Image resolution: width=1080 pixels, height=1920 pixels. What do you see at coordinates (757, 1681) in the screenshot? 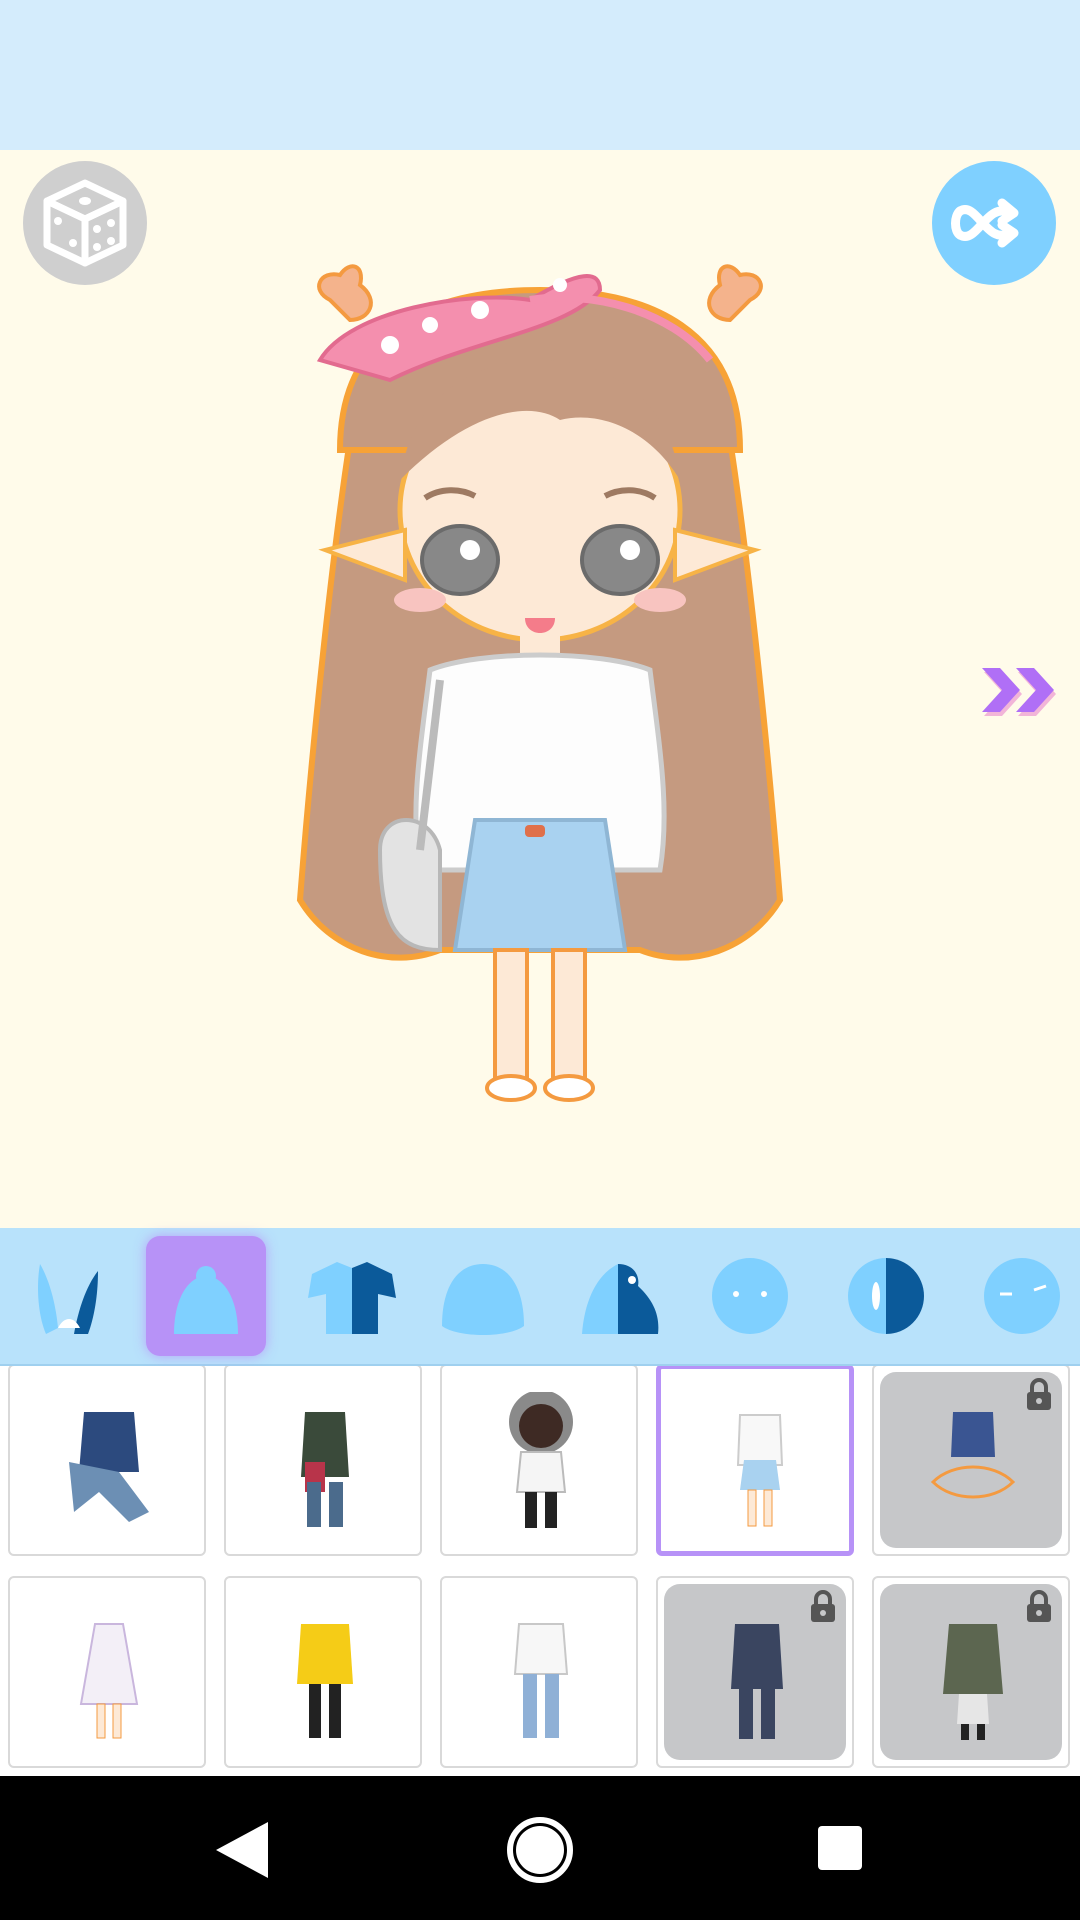
I see `outfit-suit-icon` at bounding box center [757, 1681].